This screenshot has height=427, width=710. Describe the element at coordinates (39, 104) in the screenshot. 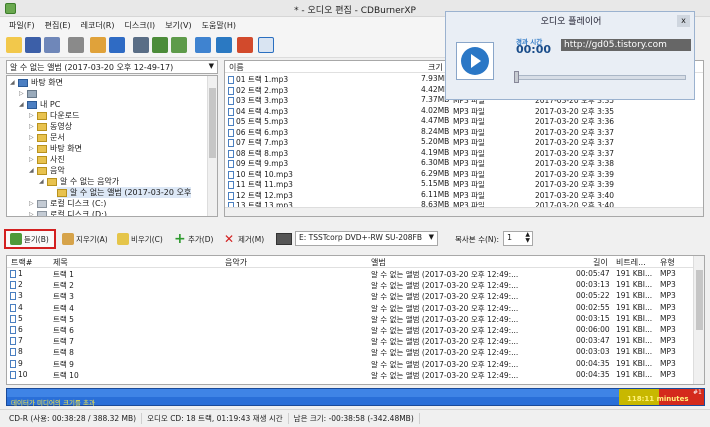

I see `tree-item: ◢ 내 PC` at that location.